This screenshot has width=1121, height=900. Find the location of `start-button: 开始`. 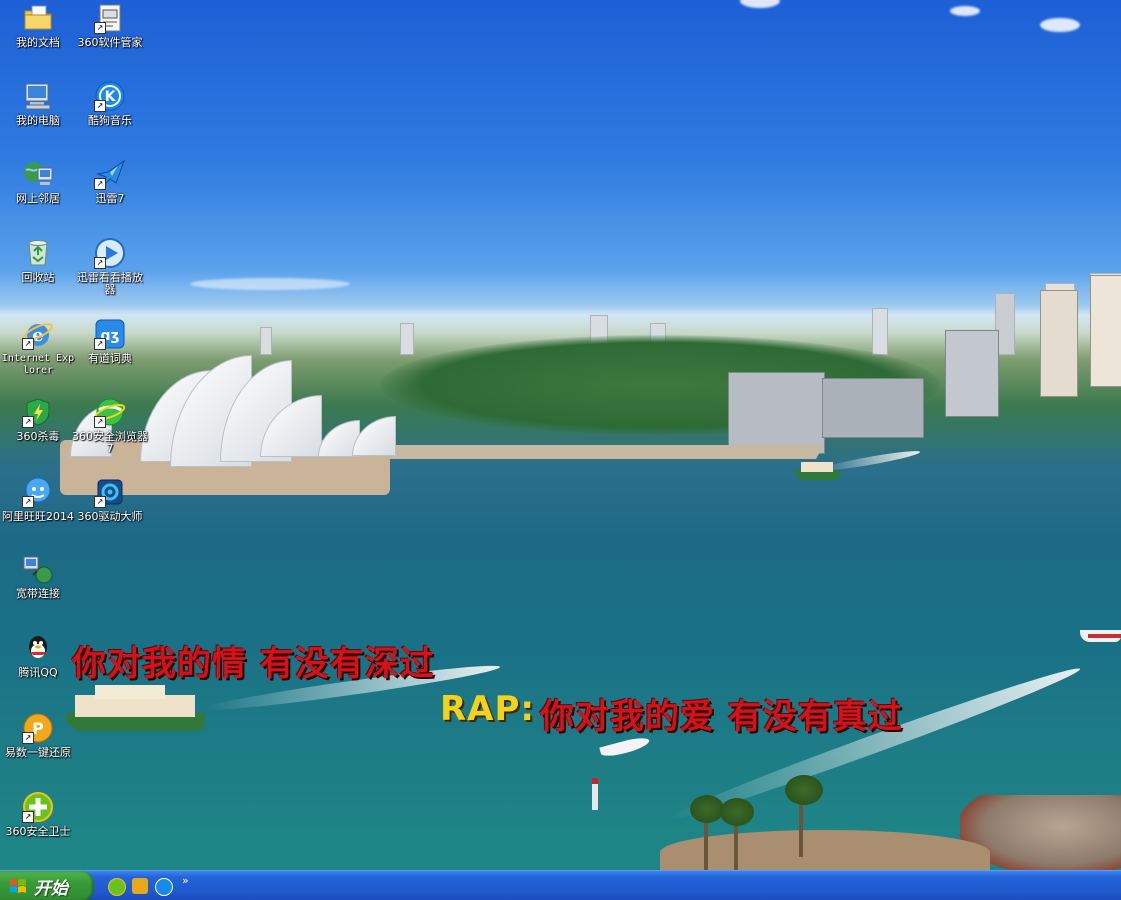

start-button: 开始 is located at coordinates (47, 885).